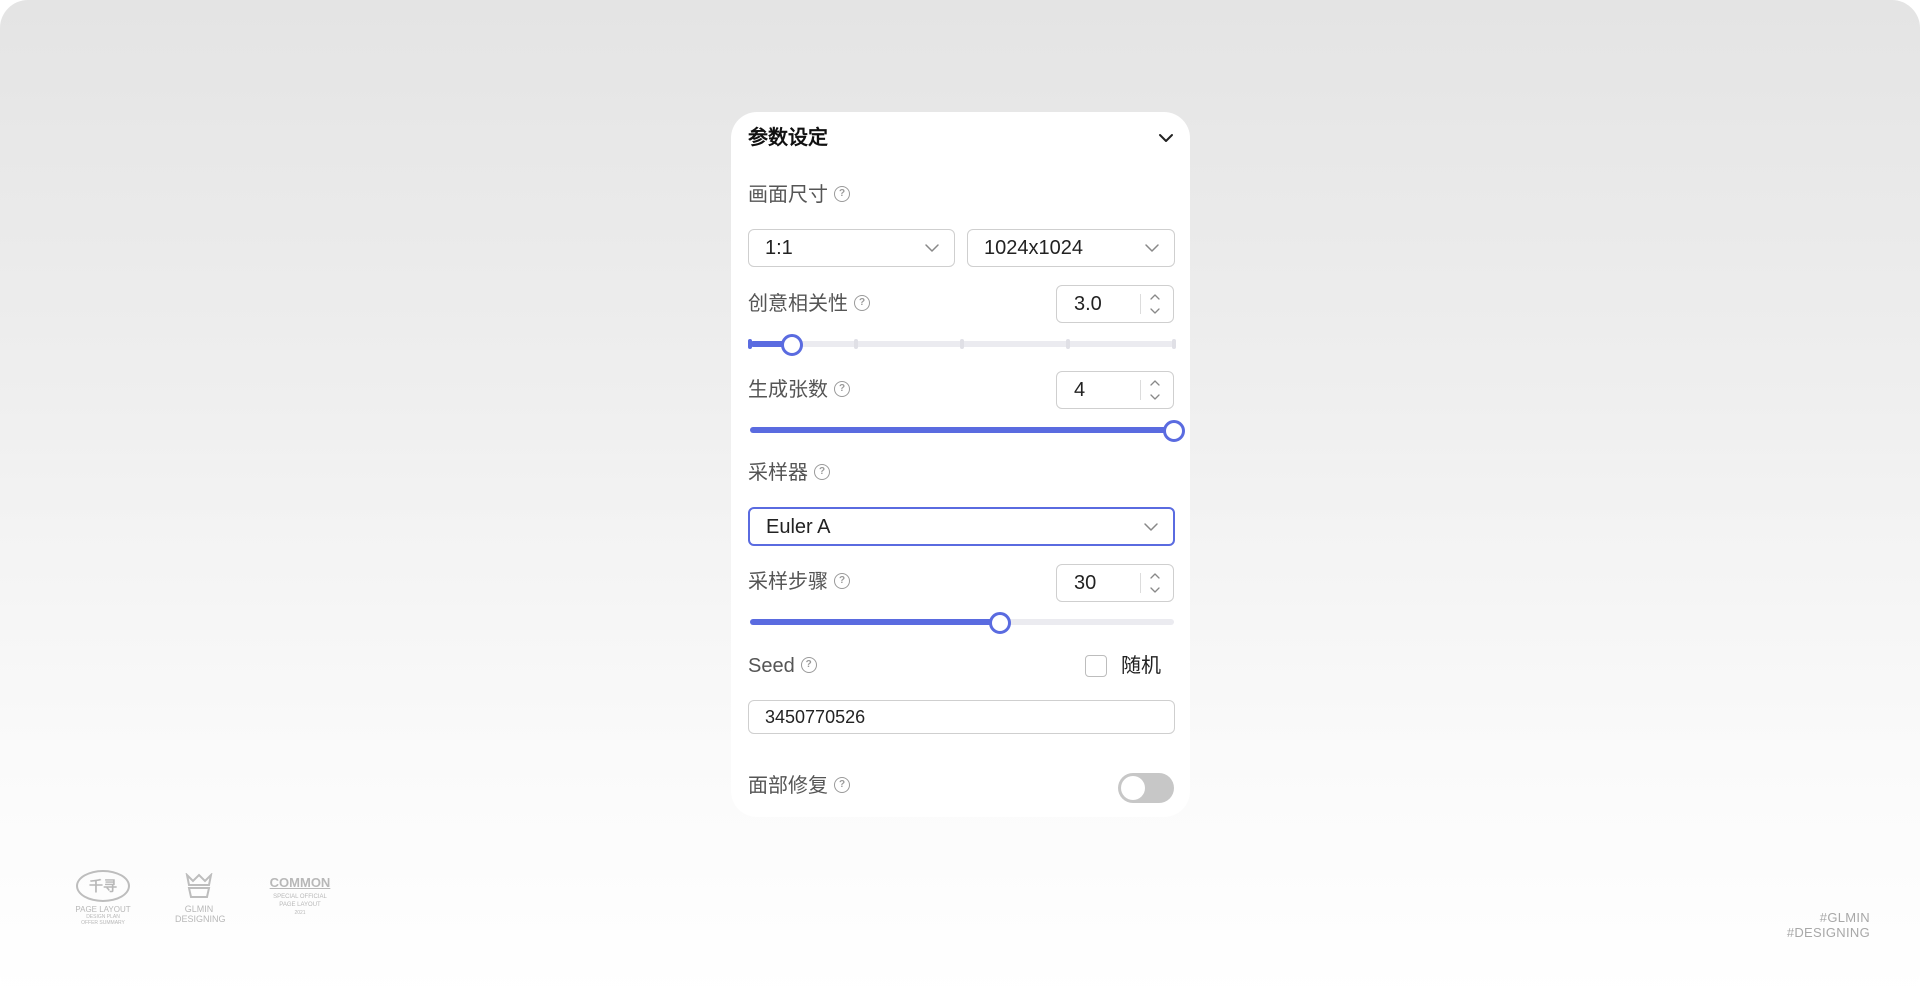  Describe the element at coordinates (962, 430) in the screenshot. I see `image-count-slider-fill` at that location.